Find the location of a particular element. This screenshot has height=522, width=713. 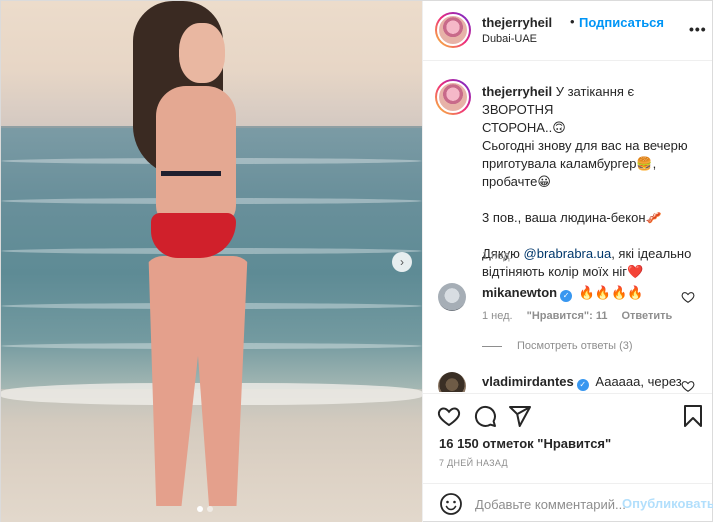

post-header: thejerryheil • Подписаться Dubai-UAE ••• is located at coordinates (567, 31).